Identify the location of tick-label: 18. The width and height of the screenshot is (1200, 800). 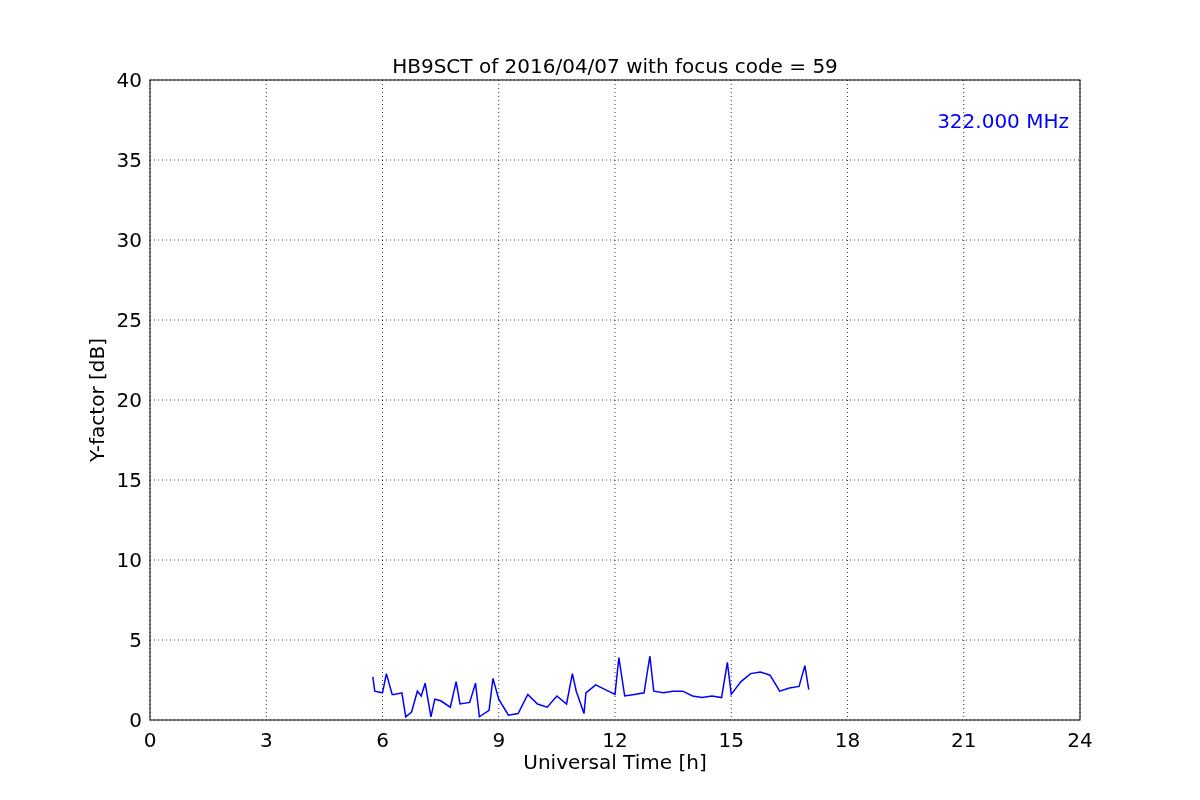
(847, 740).